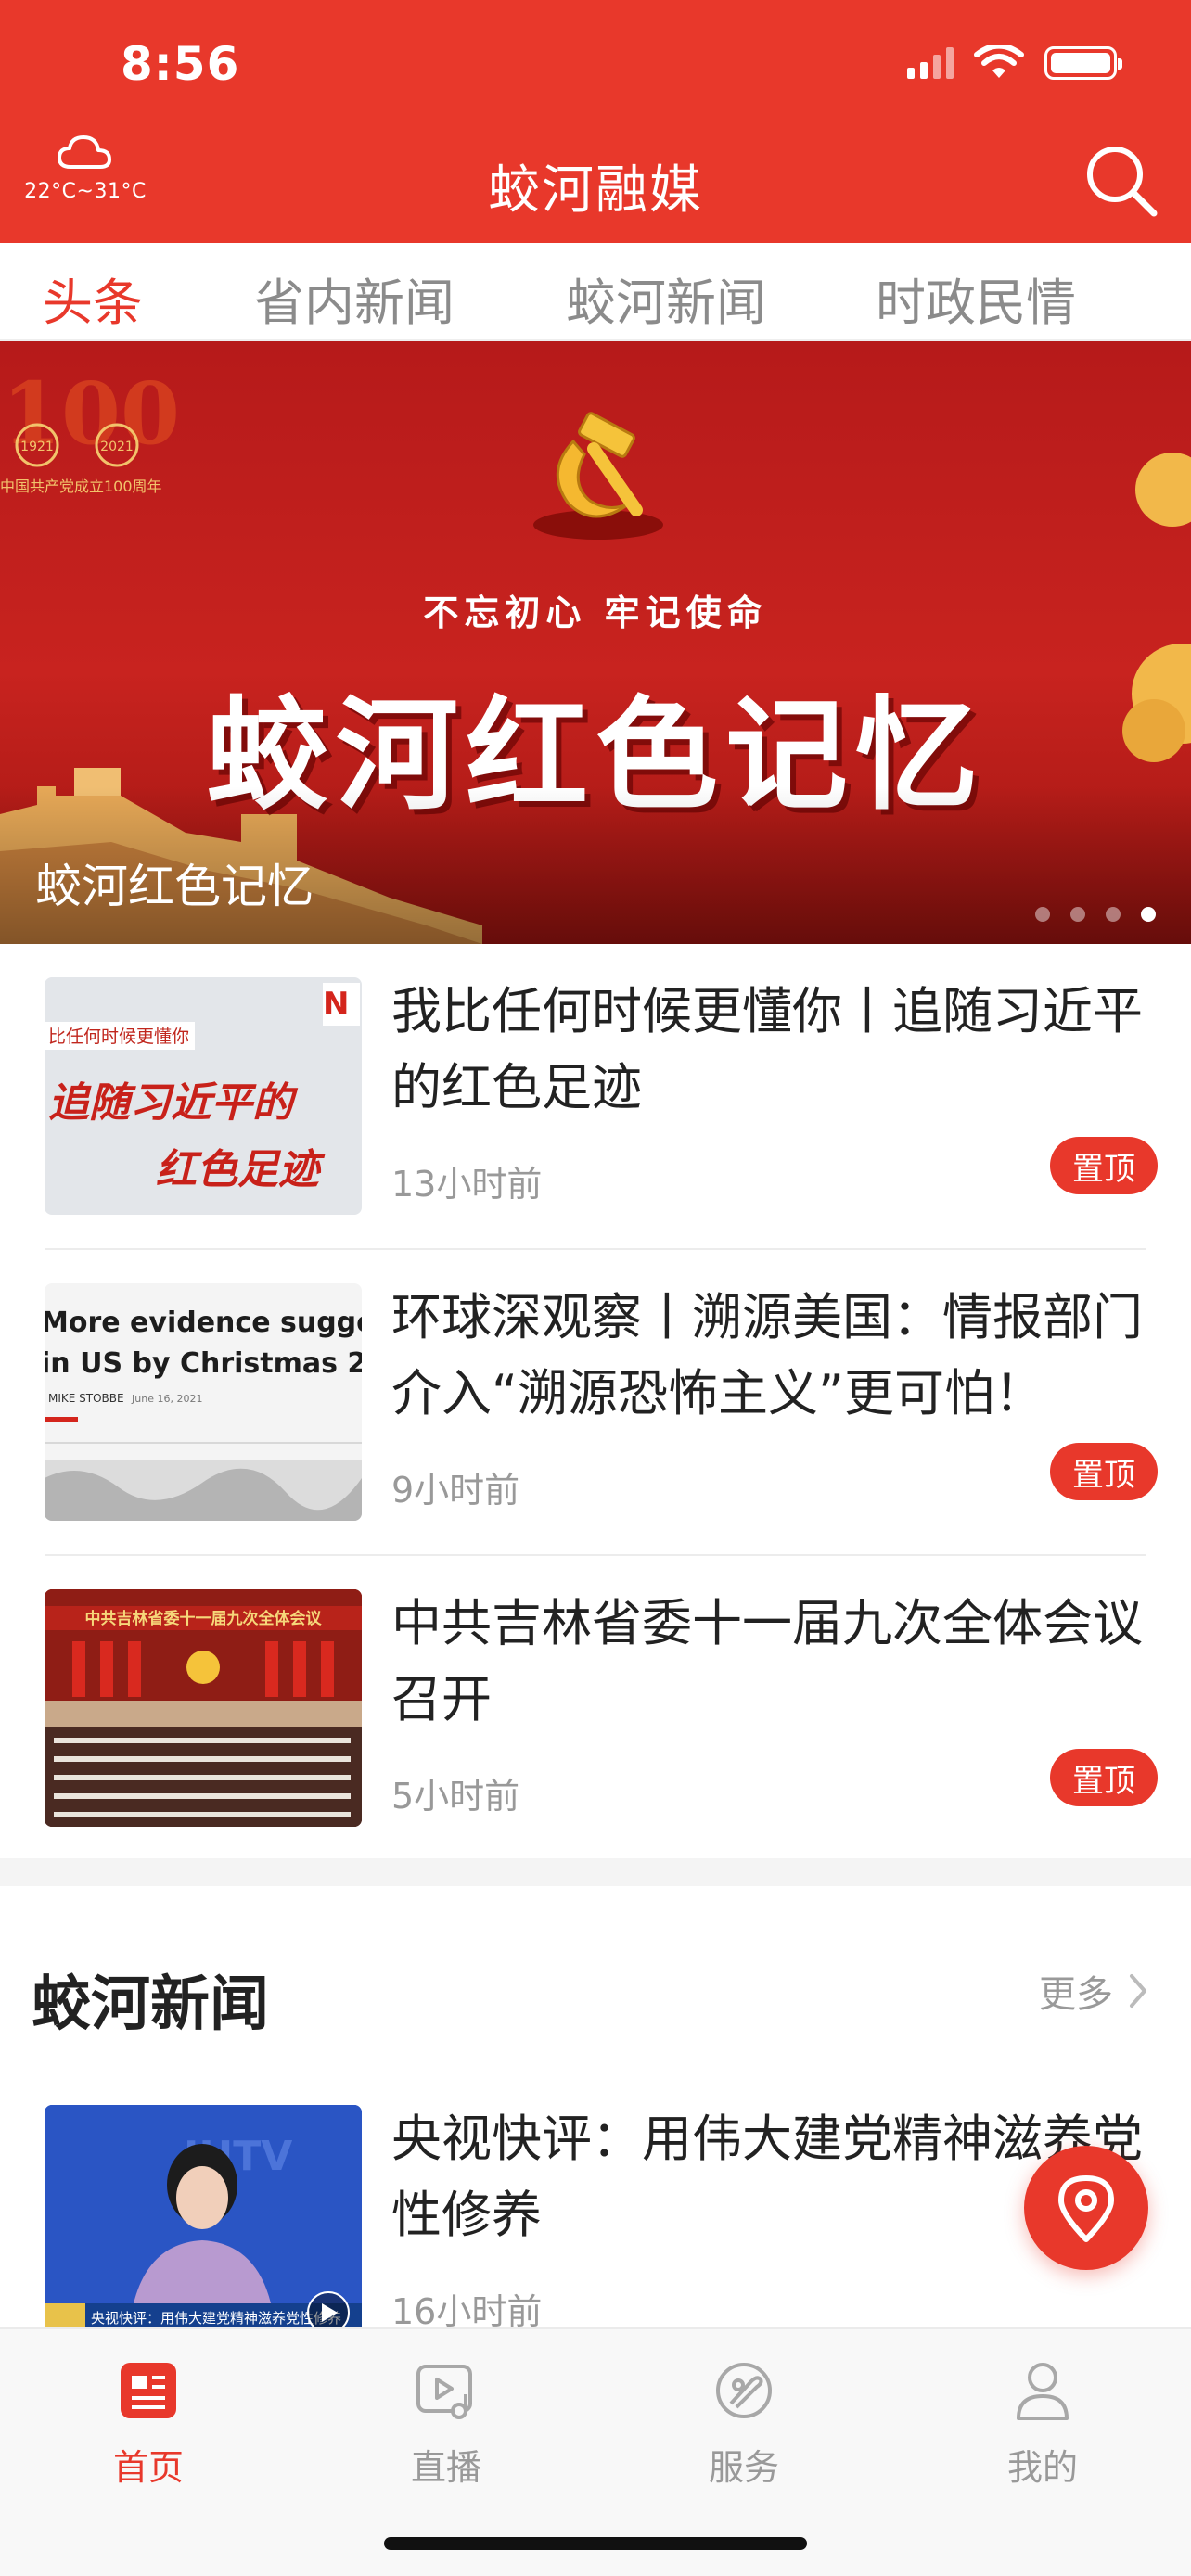 The image size is (1191, 2576). What do you see at coordinates (1095, 914) in the screenshot?
I see `carousel-dots` at bounding box center [1095, 914].